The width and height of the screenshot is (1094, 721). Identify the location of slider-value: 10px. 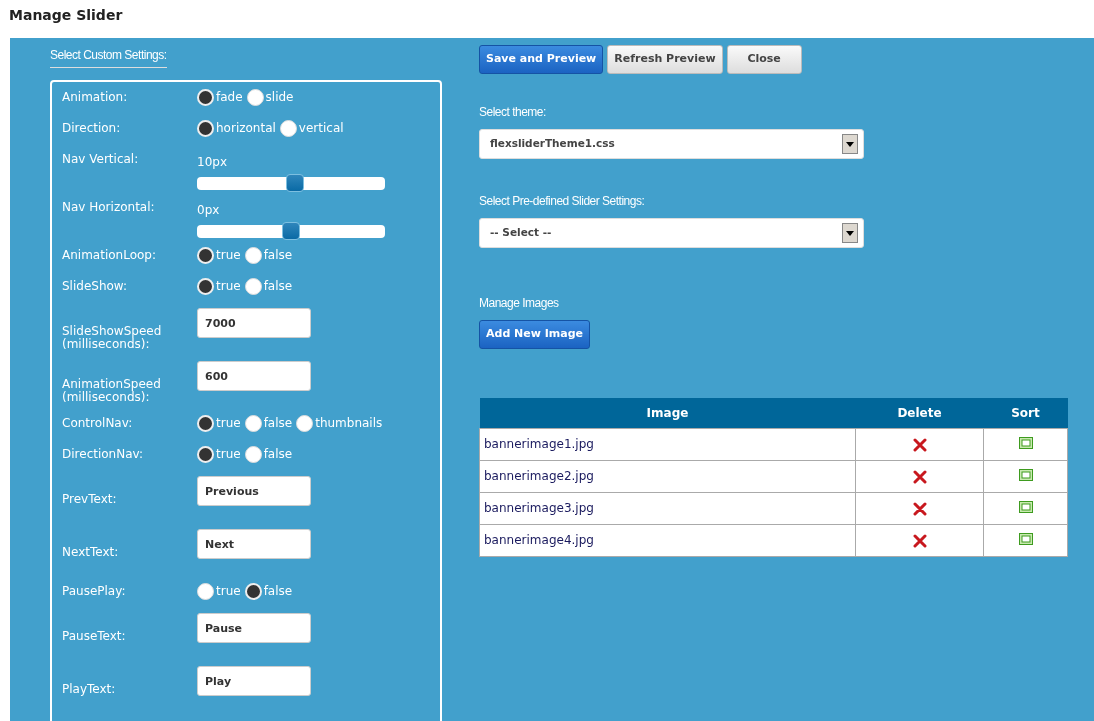
(212, 162).